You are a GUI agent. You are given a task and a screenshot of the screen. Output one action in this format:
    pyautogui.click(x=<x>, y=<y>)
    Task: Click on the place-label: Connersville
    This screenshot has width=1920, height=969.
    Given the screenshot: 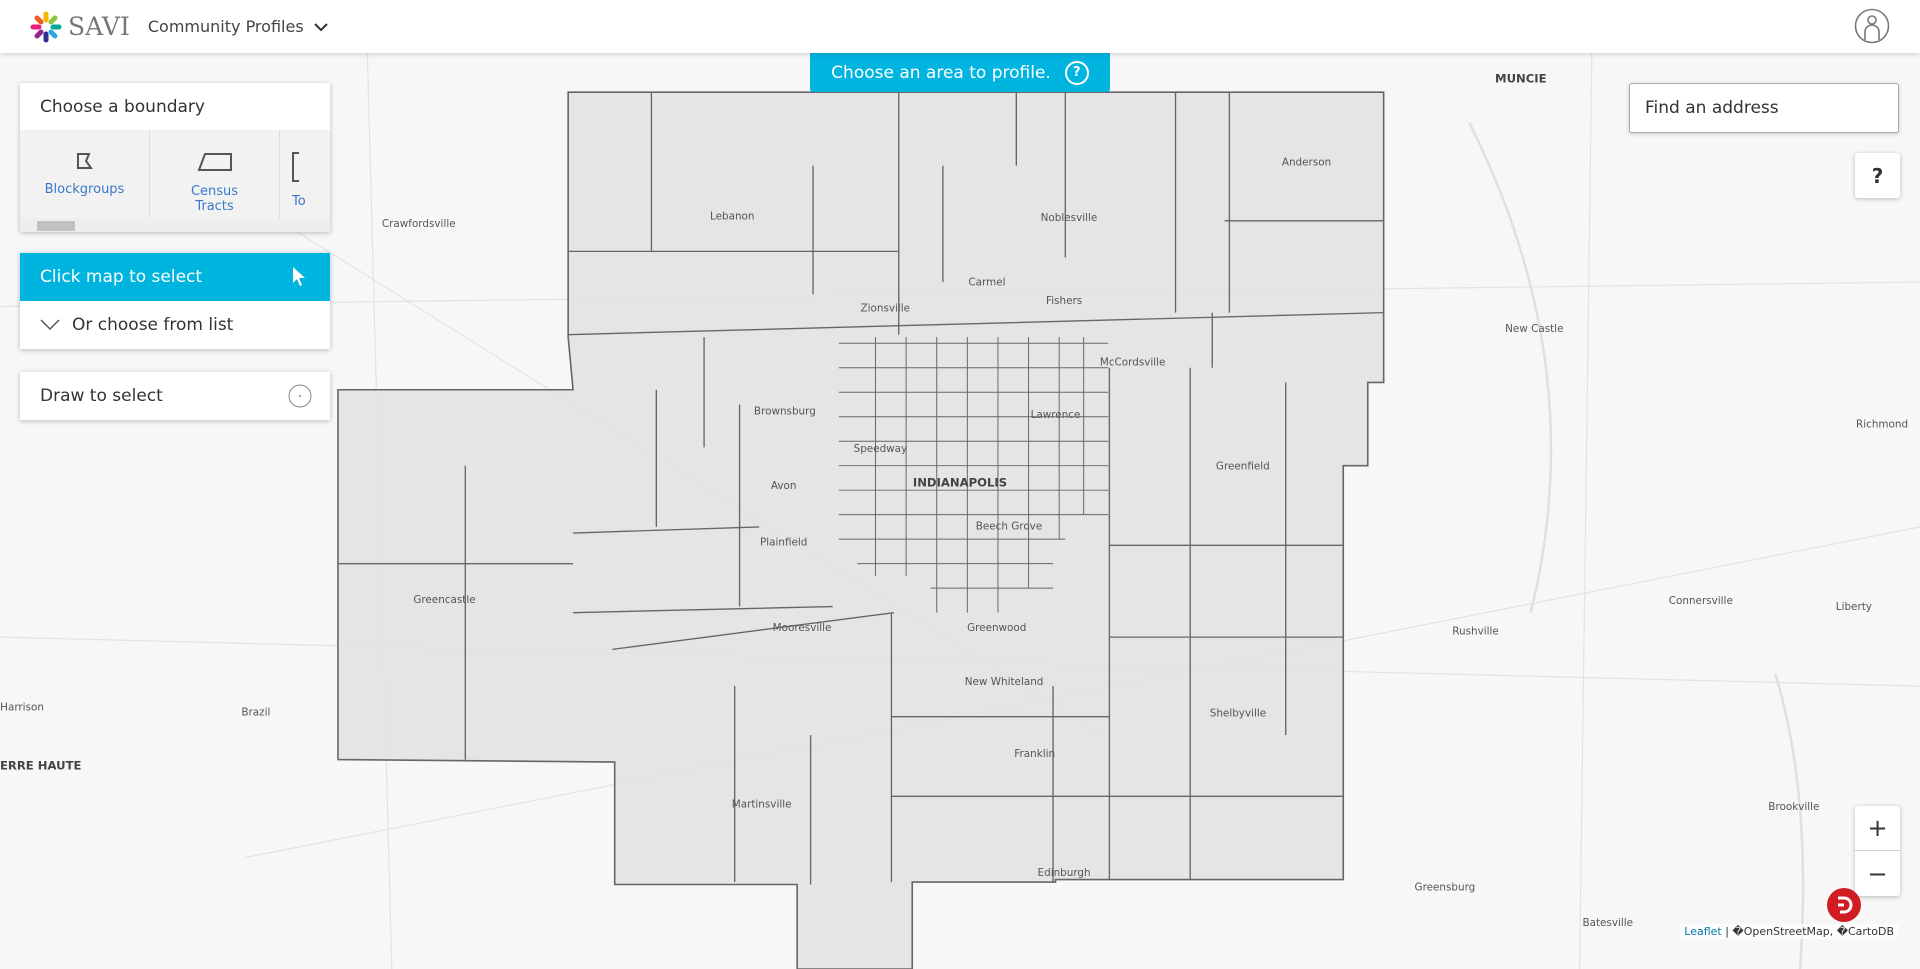 What is the action you would take?
    pyautogui.click(x=1701, y=601)
    